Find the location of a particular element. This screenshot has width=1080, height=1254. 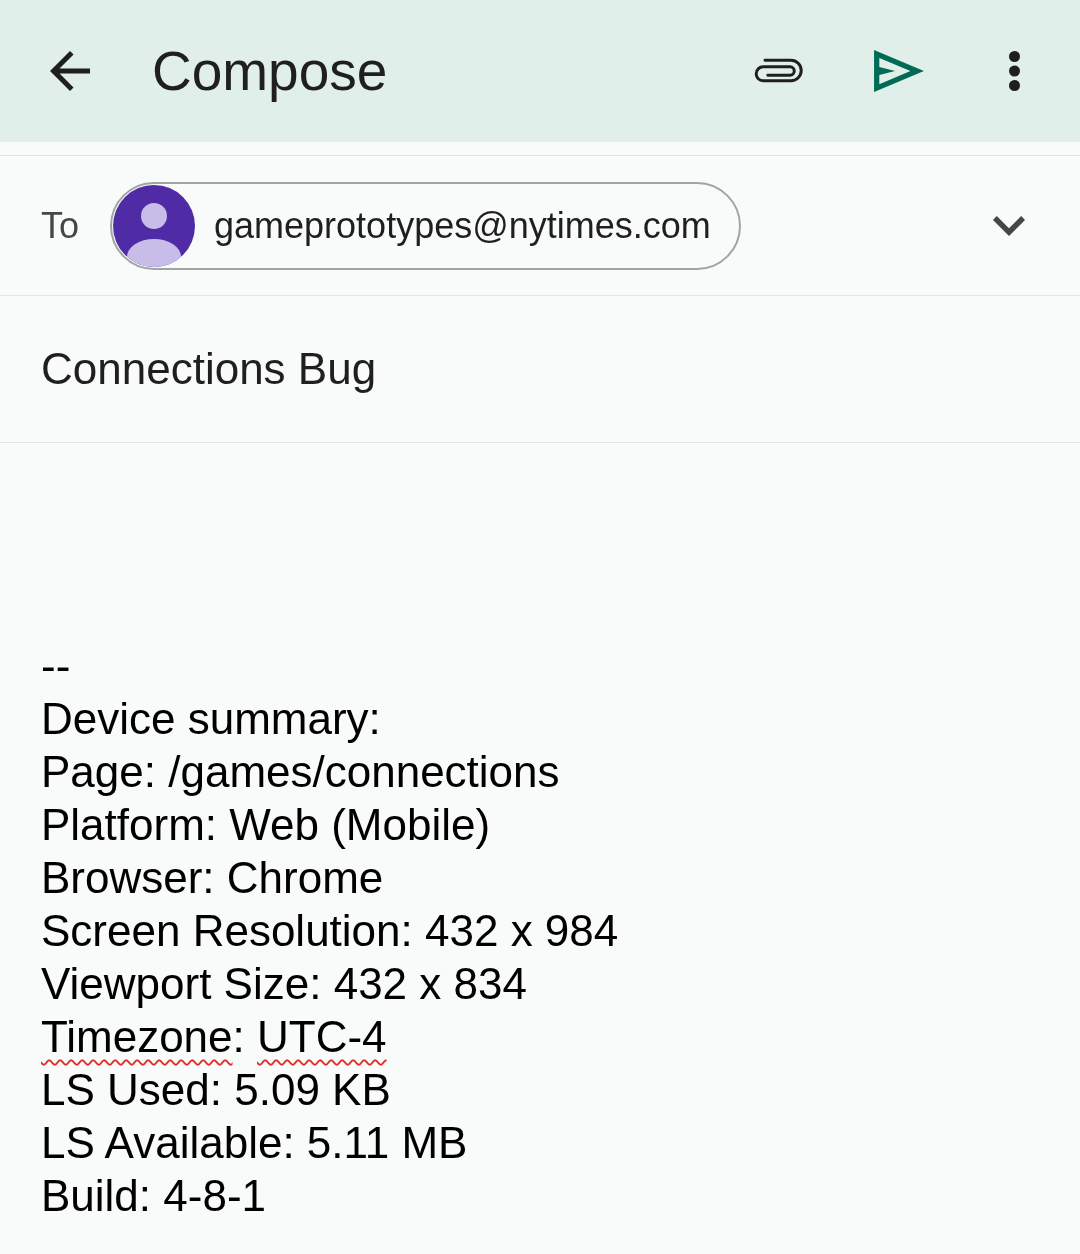

avatar-icon is located at coordinates (154, 225).